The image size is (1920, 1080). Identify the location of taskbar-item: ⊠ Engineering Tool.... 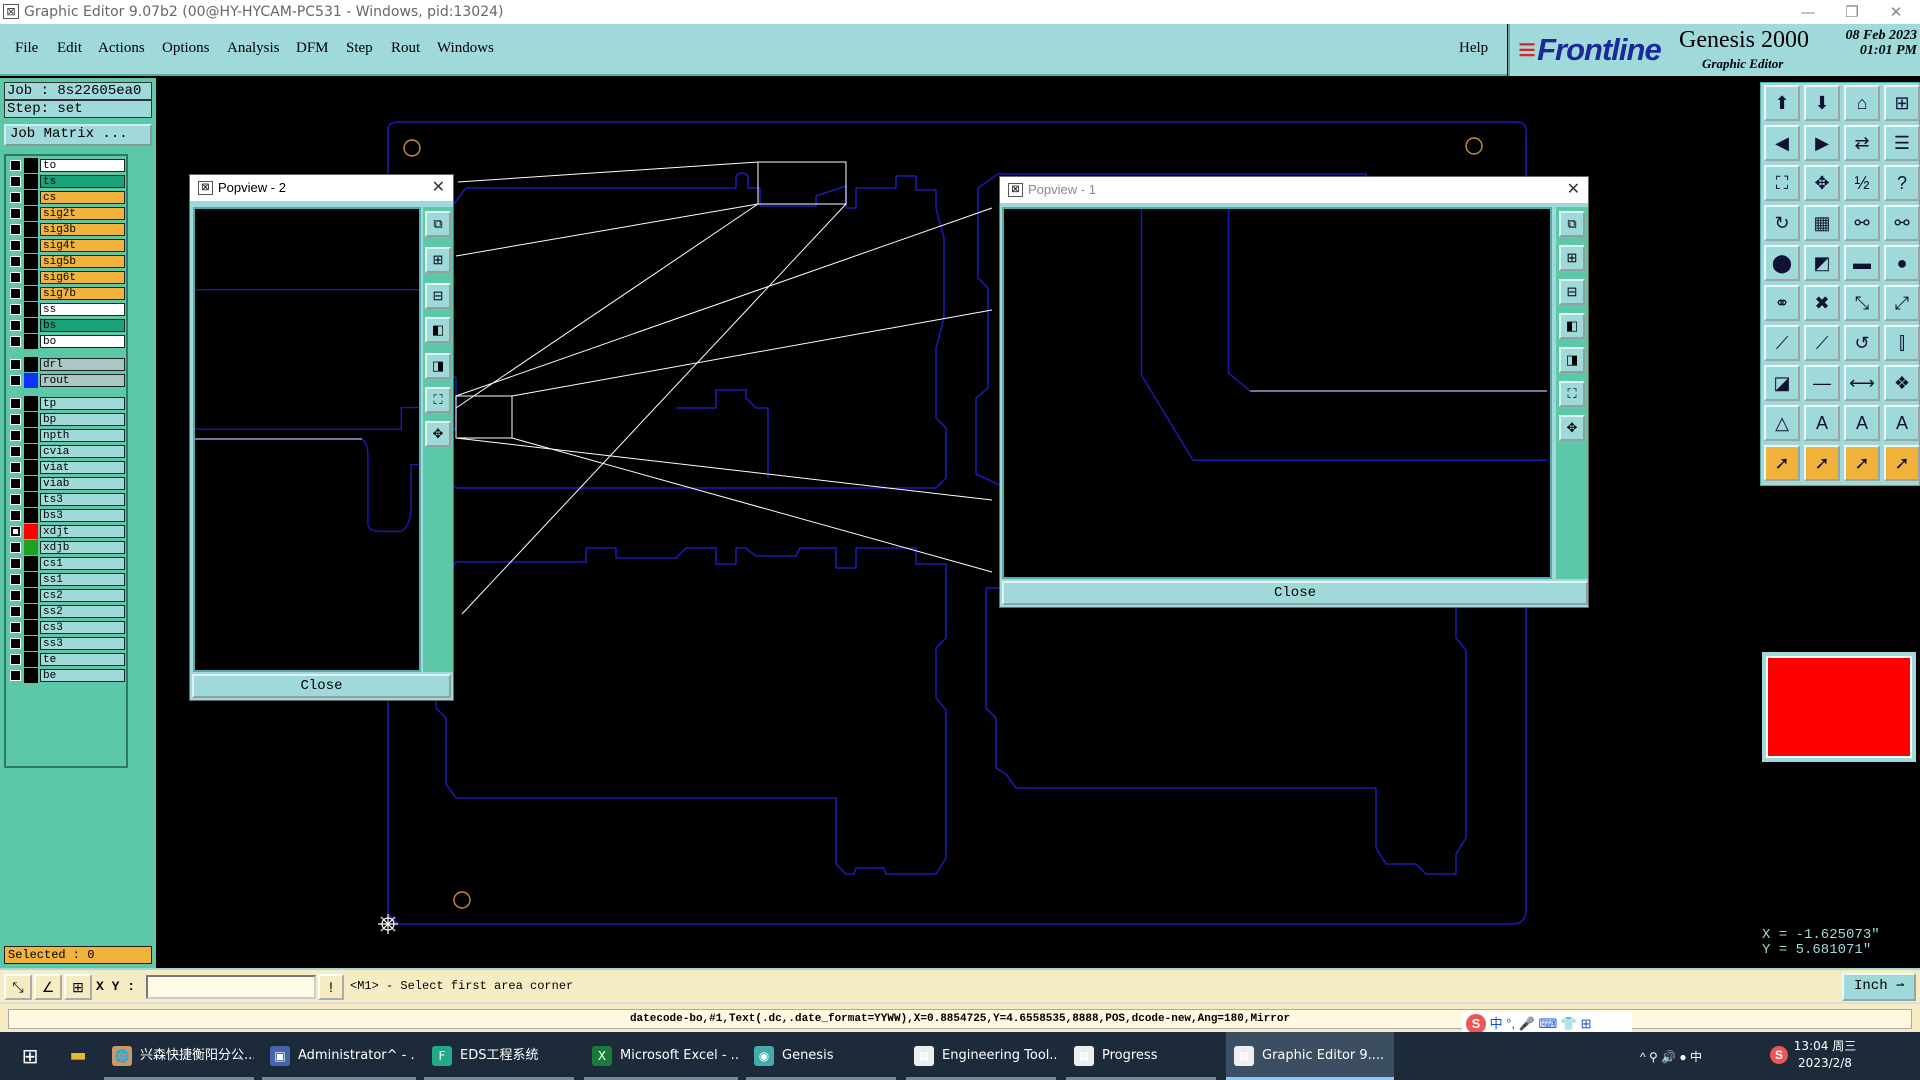
(981, 1056).